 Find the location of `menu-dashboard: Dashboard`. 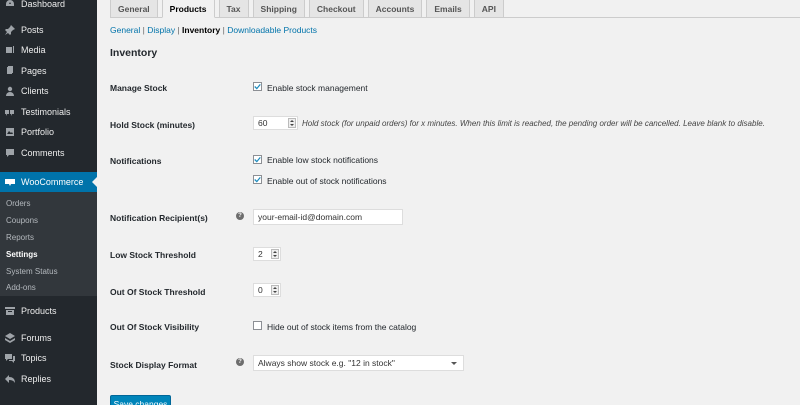

menu-dashboard: Dashboard is located at coordinates (48, 7).